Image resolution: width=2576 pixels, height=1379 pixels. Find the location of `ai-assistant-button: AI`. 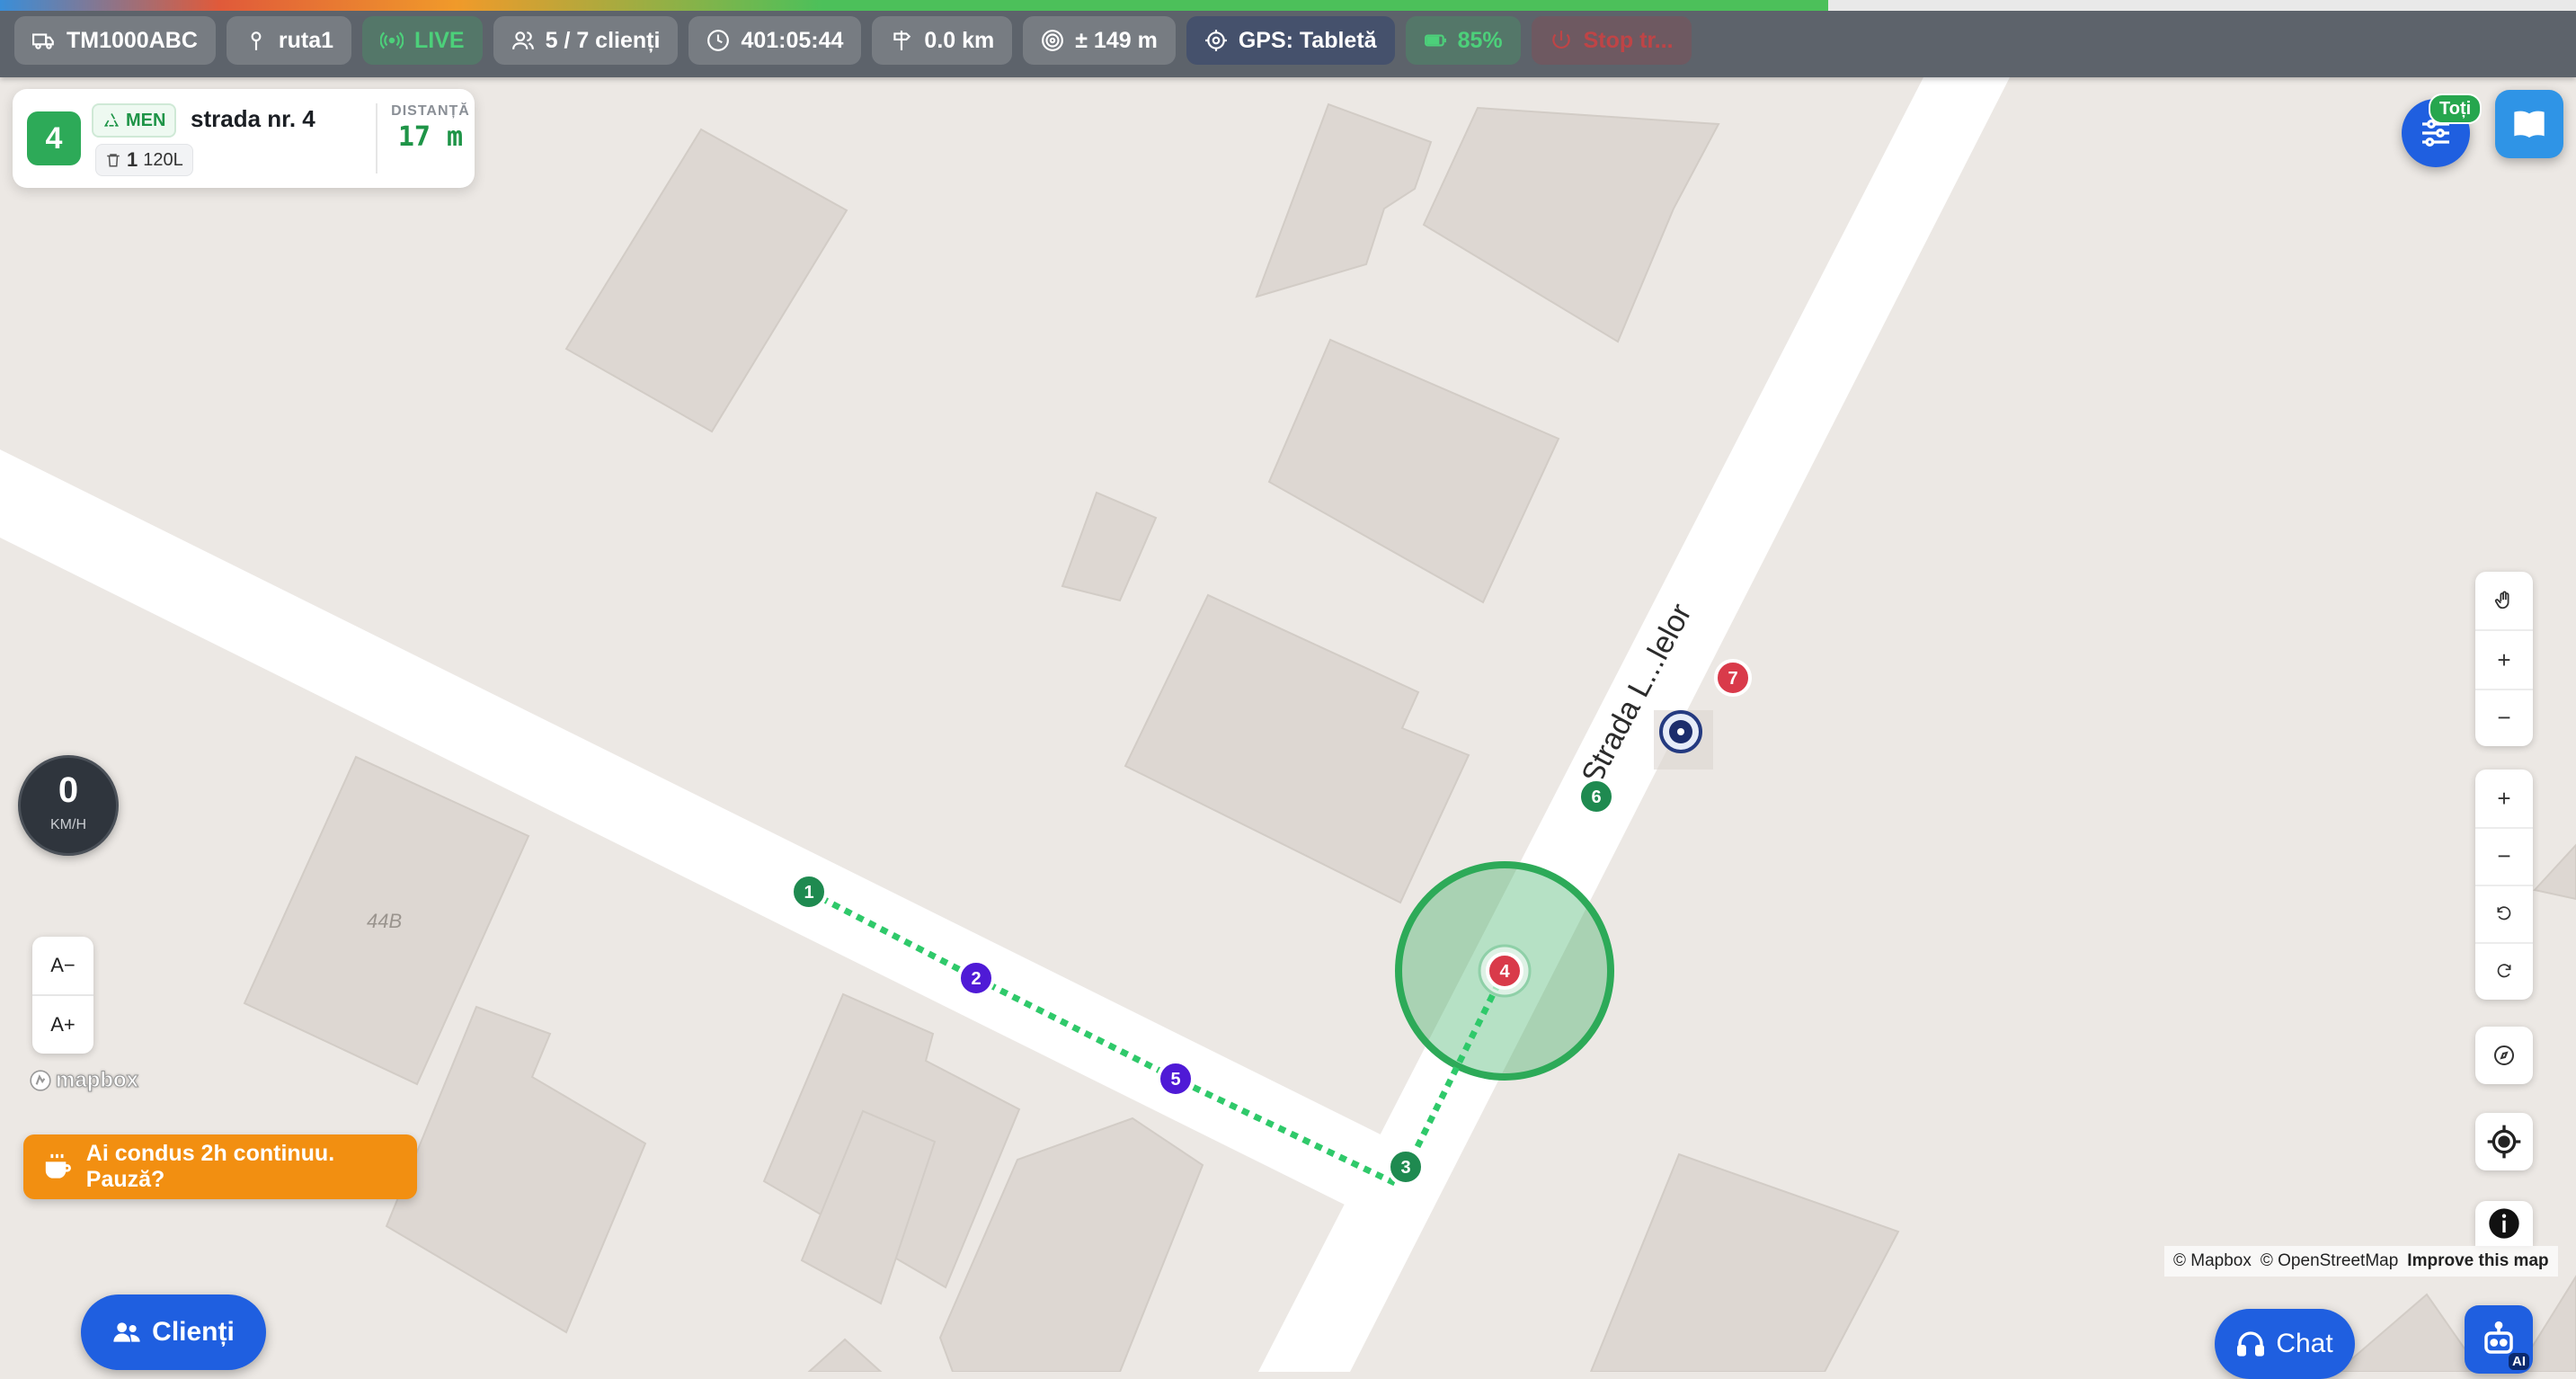

ai-assistant-button: AI is located at coordinates (2499, 1339).